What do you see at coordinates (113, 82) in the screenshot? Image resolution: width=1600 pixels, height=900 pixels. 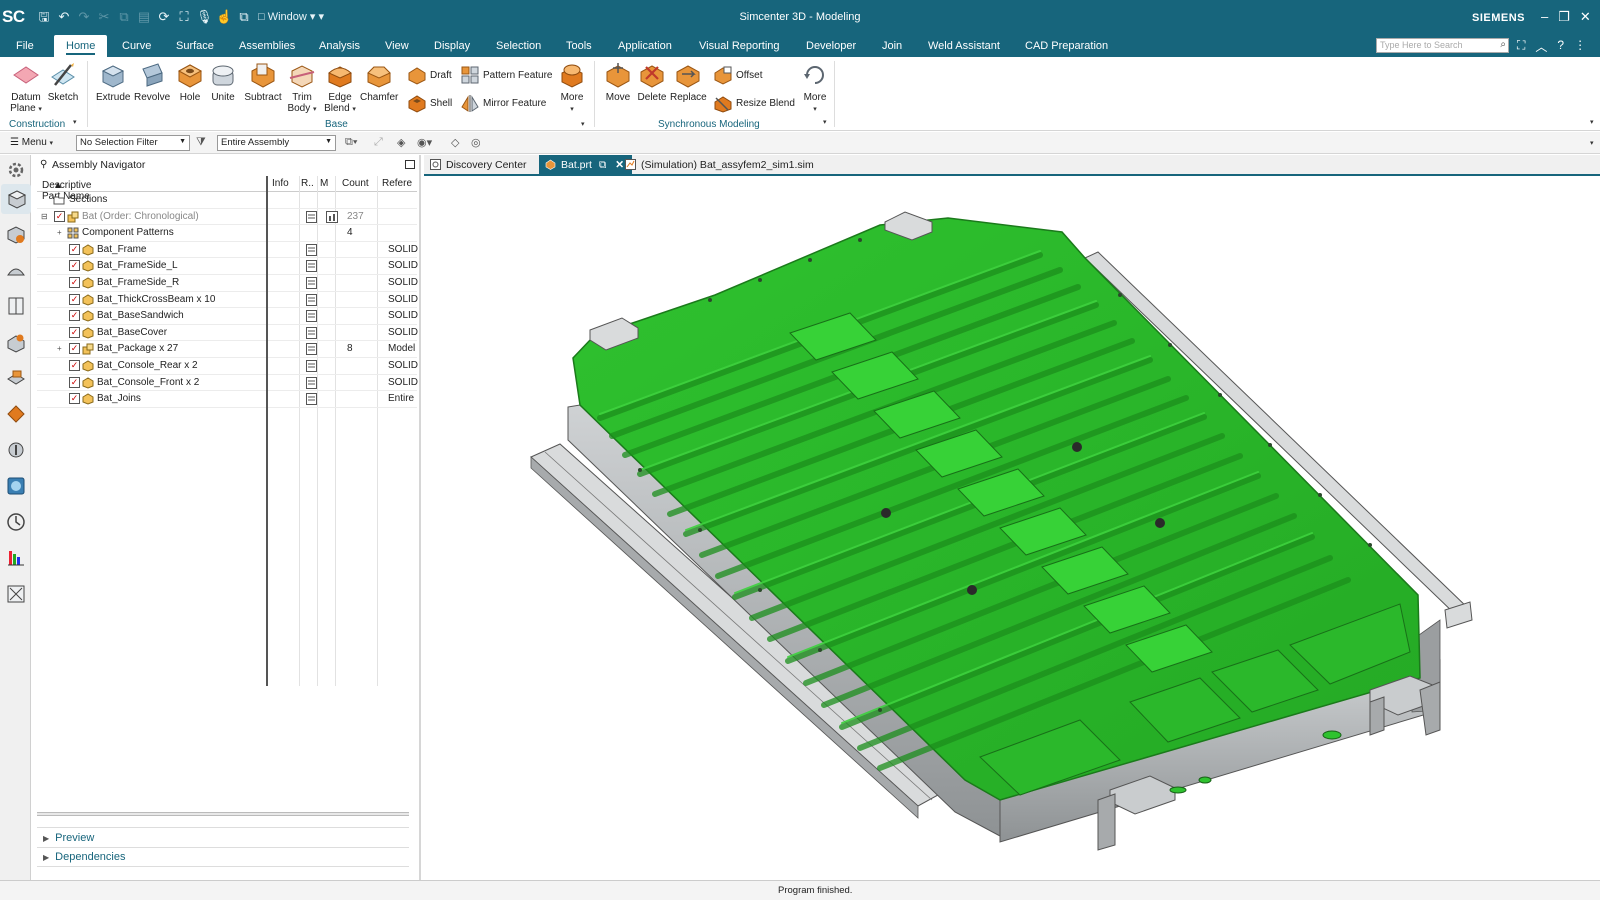 I see `extrude-button: Extrude` at bounding box center [113, 82].